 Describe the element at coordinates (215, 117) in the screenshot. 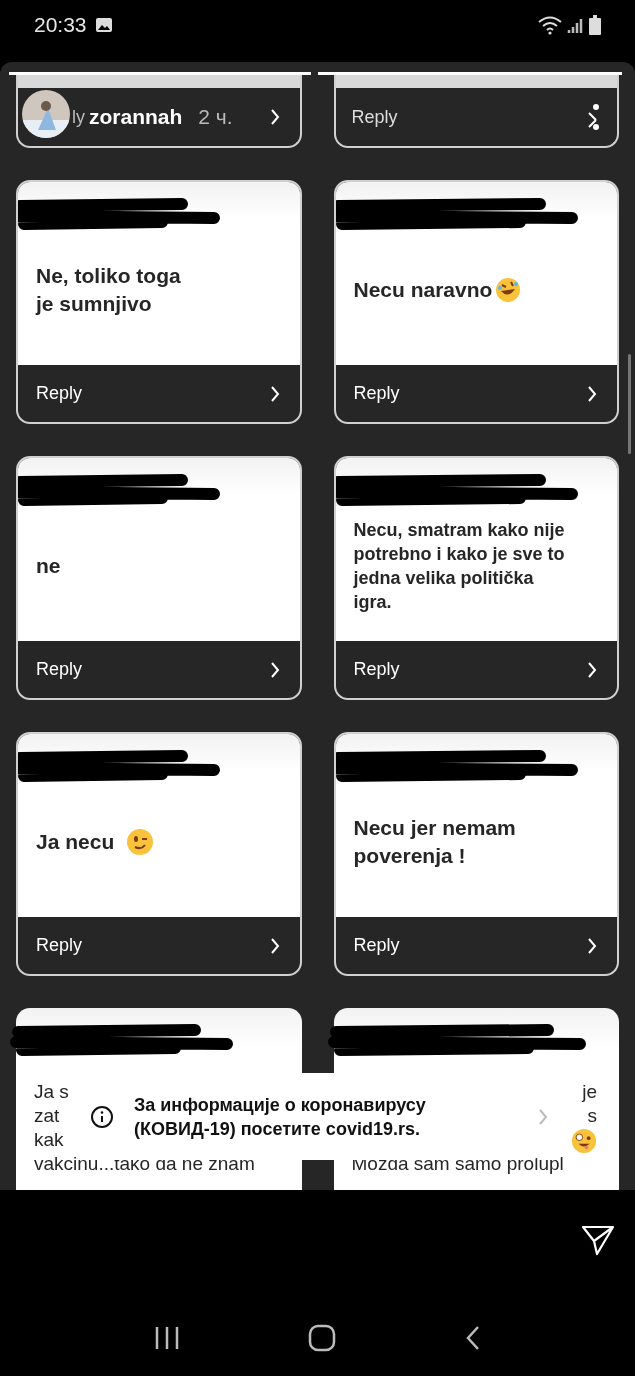

I see `story-age: 2 ч.` at that location.